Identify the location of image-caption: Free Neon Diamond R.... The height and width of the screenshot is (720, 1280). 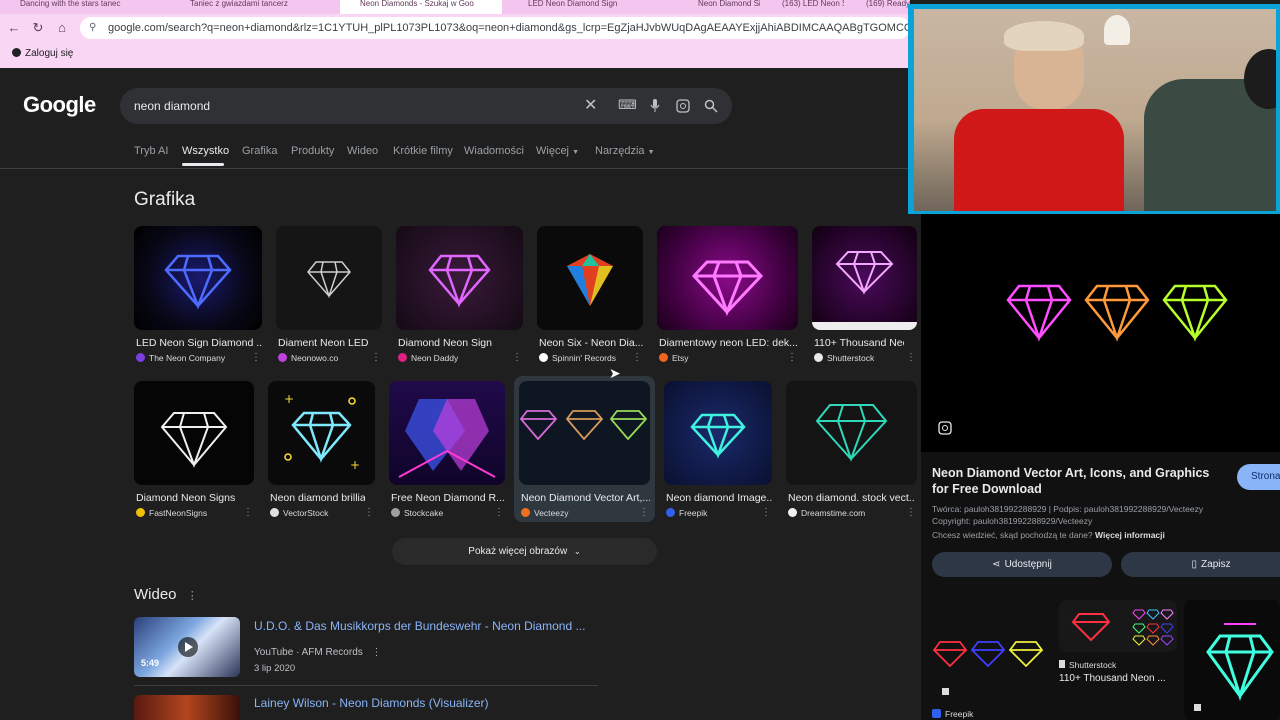
(448, 498).